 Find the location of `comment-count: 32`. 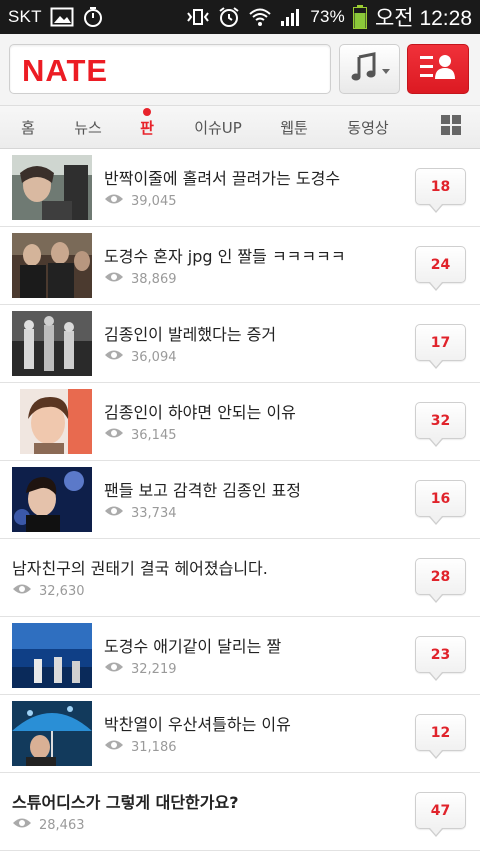

comment-count: 32 is located at coordinates (440, 420).